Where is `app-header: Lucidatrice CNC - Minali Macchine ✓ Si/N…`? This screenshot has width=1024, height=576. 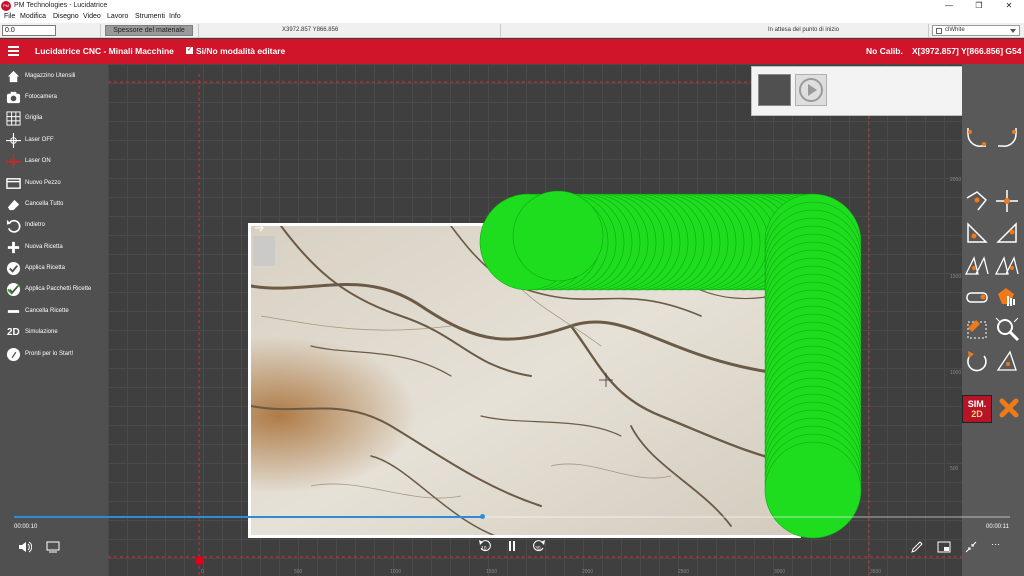
app-header: Lucidatrice CNC - Minali Macchine ✓ Si/N… is located at coordinates (512, 51).